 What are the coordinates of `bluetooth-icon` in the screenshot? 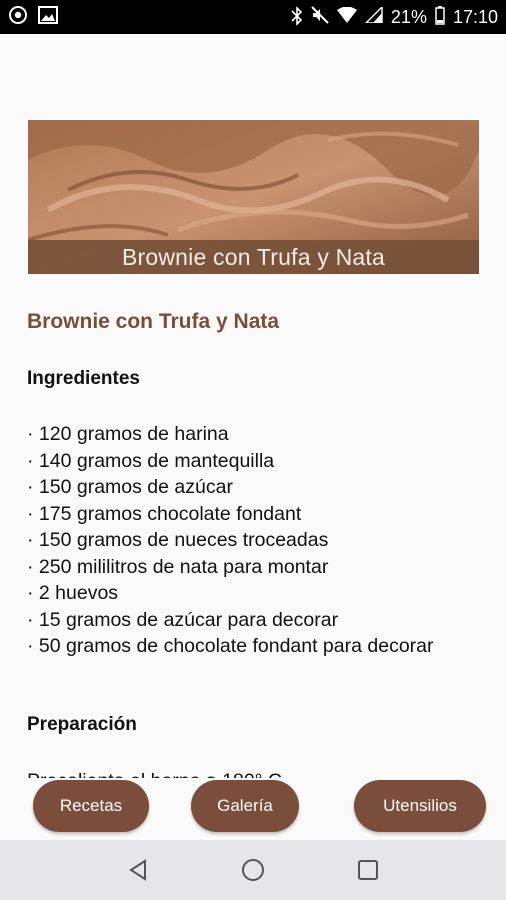 It's located at (297, 17).